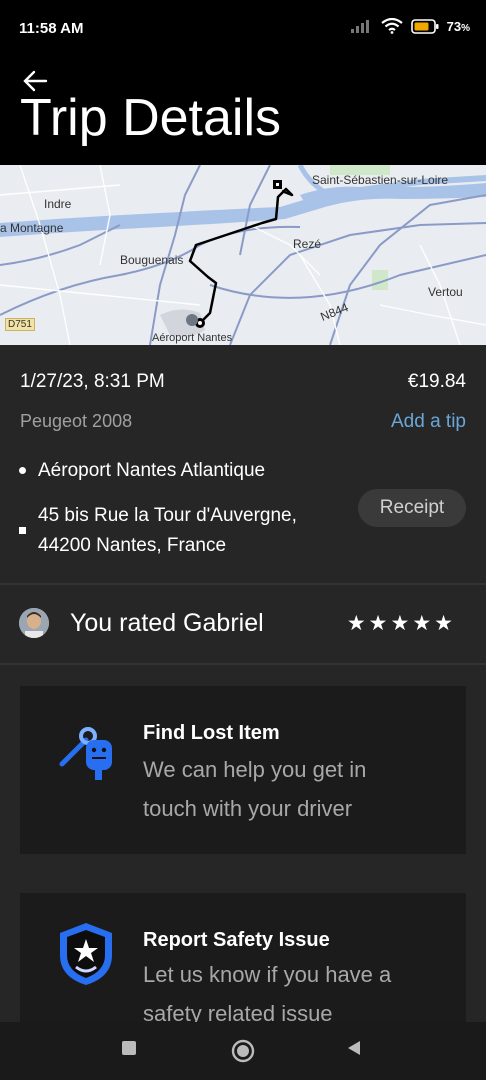  Describe the element at coordinates (32, 228) in the screenshot. I see `map-label-montagne: a Montagne` at that location.